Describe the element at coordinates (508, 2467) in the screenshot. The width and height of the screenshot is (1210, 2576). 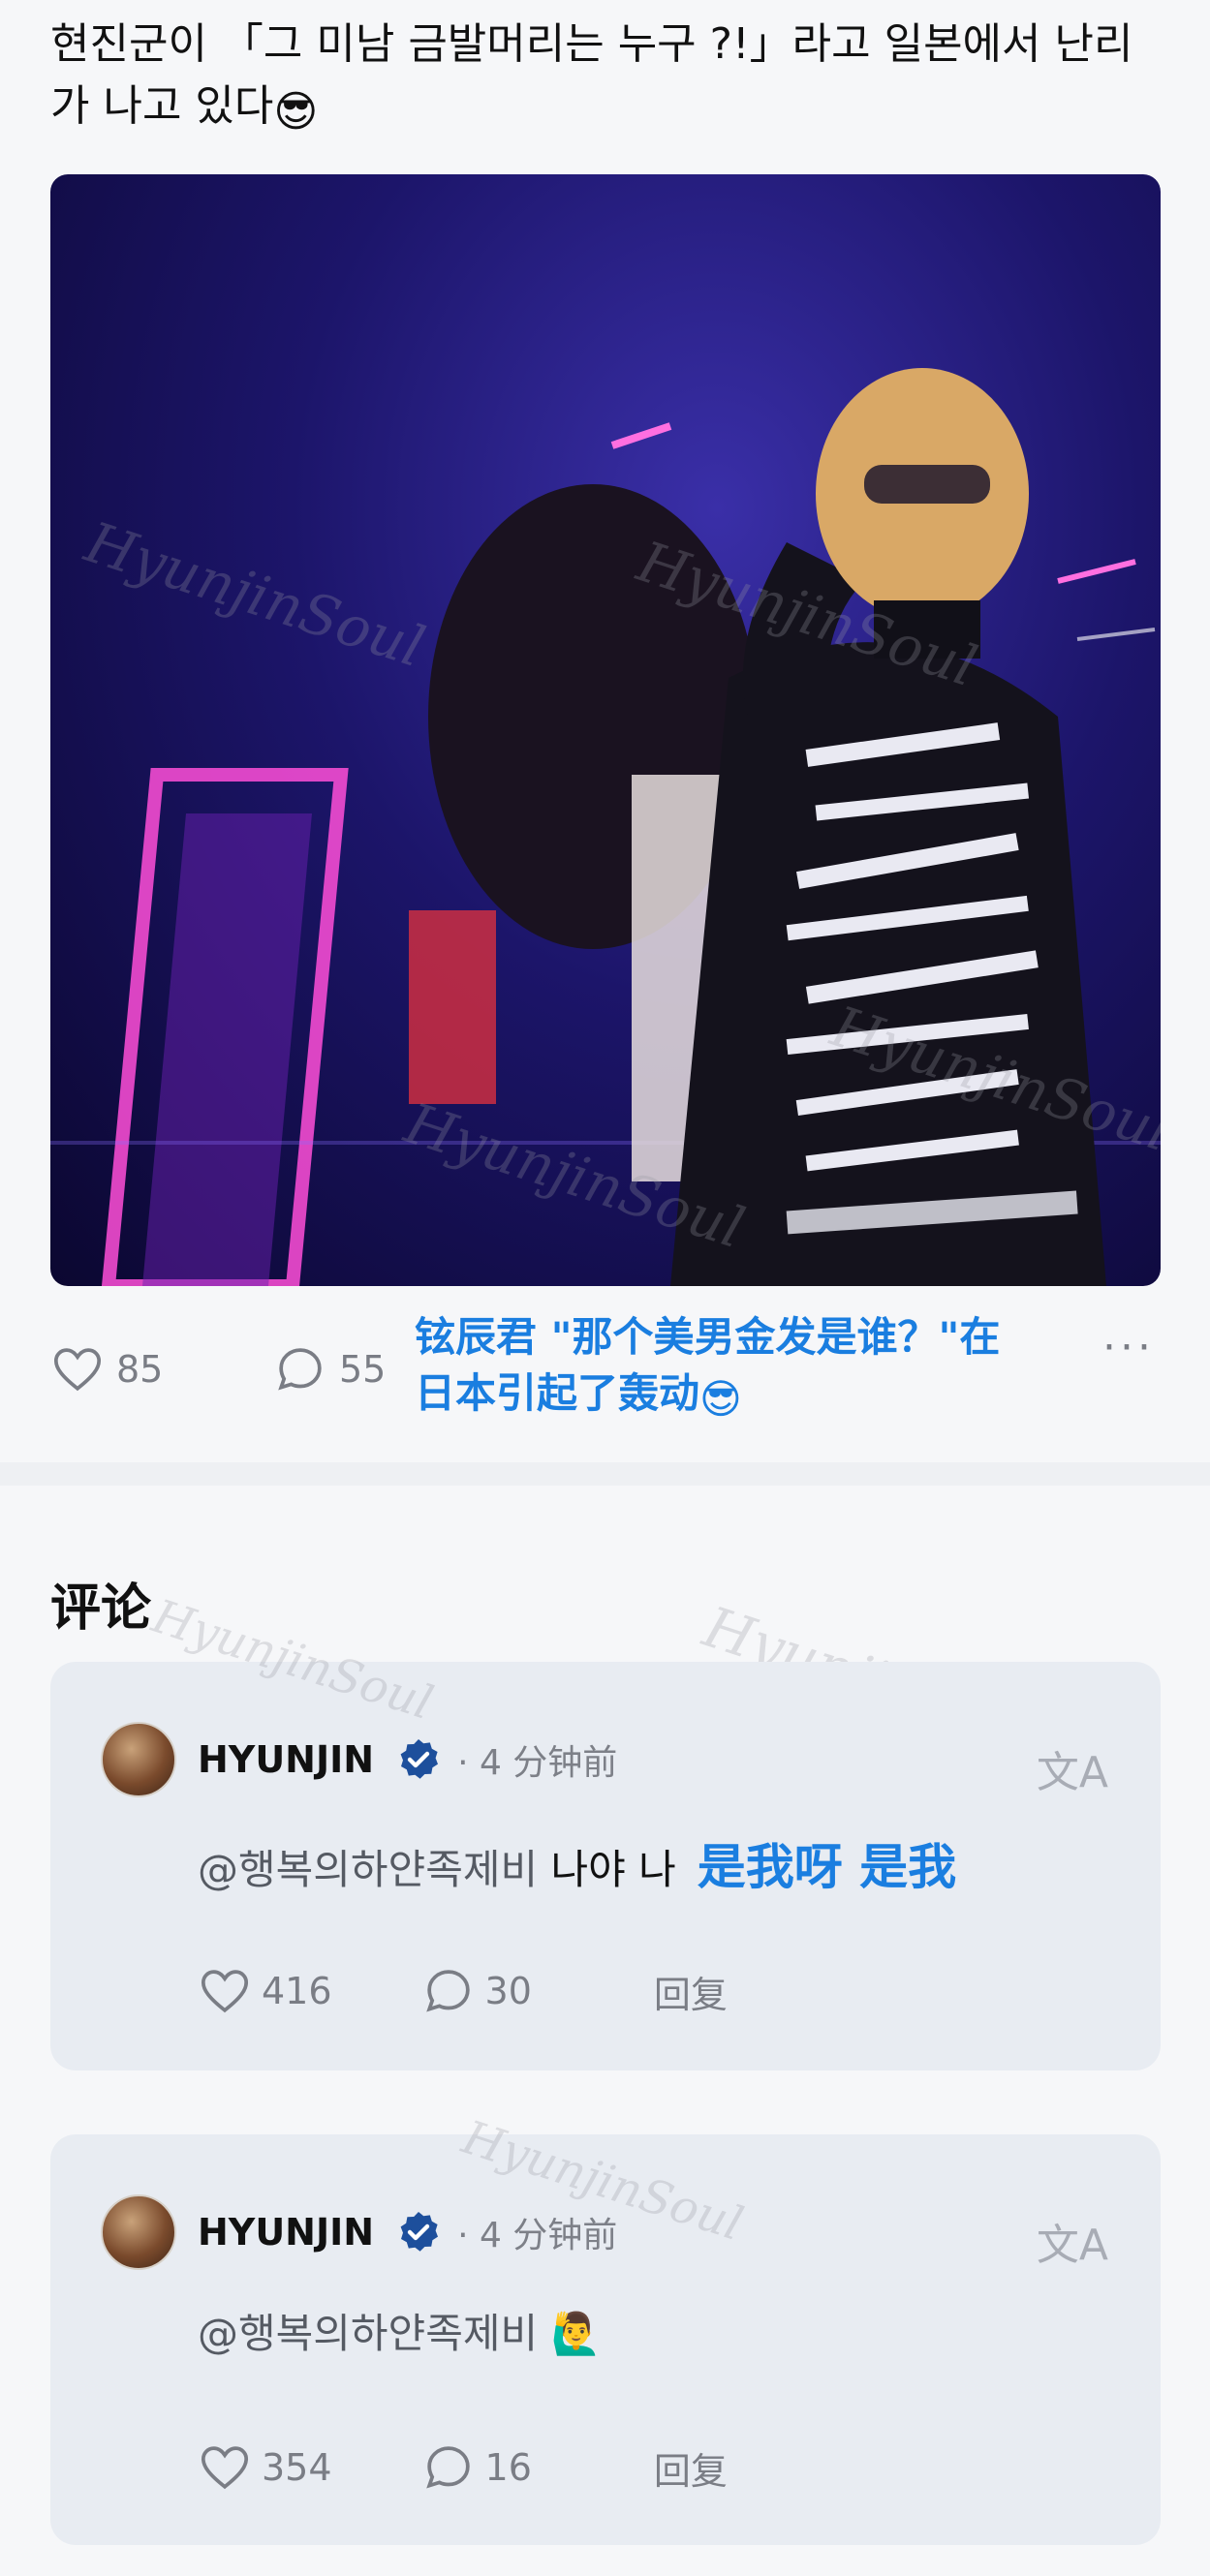
I see `comment-reply-count: 16` at that location.